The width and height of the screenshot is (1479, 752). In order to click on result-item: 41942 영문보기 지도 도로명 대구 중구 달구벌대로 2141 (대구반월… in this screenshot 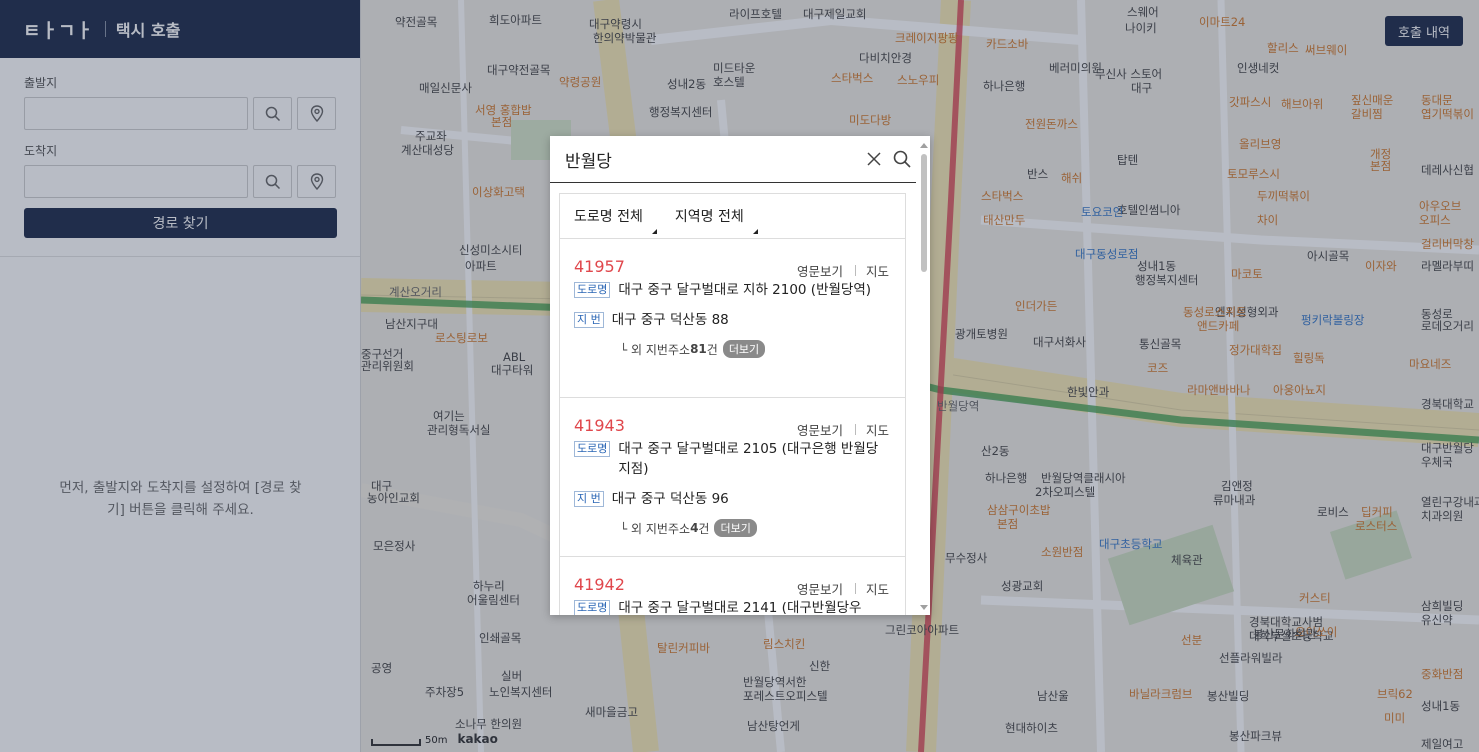, I will do `click(732, 586)`.